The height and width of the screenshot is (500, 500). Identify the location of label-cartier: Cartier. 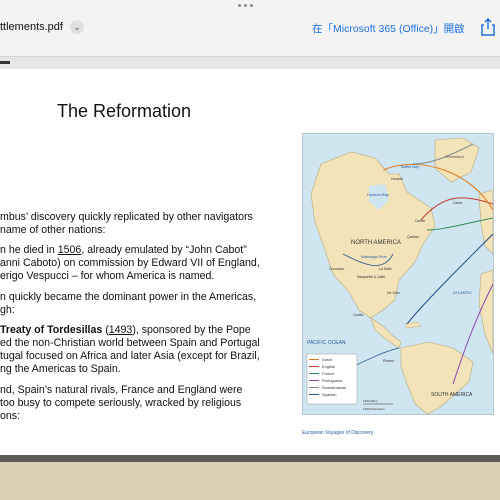
(420, 221).